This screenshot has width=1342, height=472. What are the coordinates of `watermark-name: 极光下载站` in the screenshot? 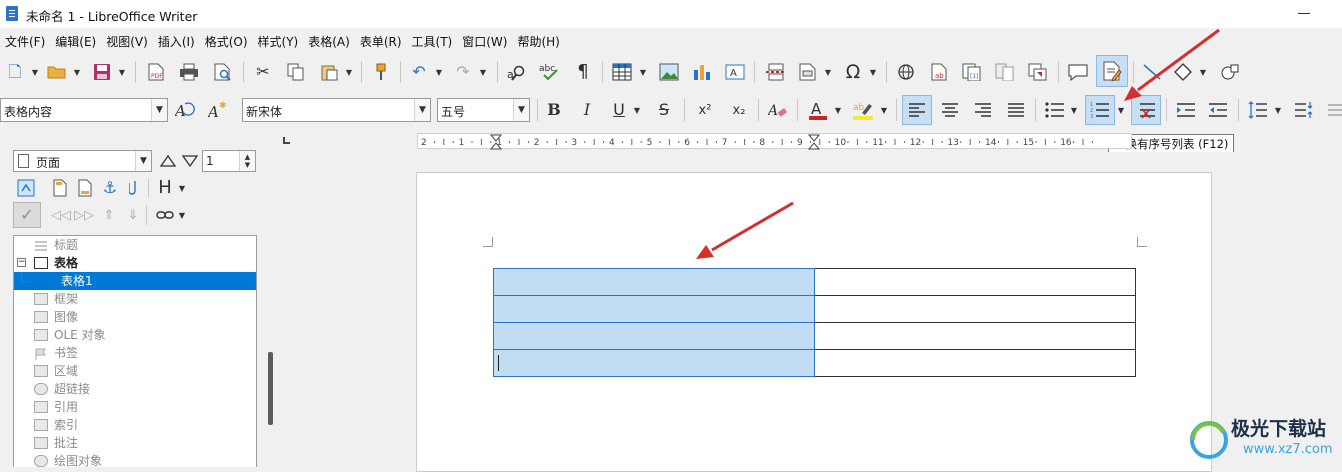 It's located at (1279, 429).